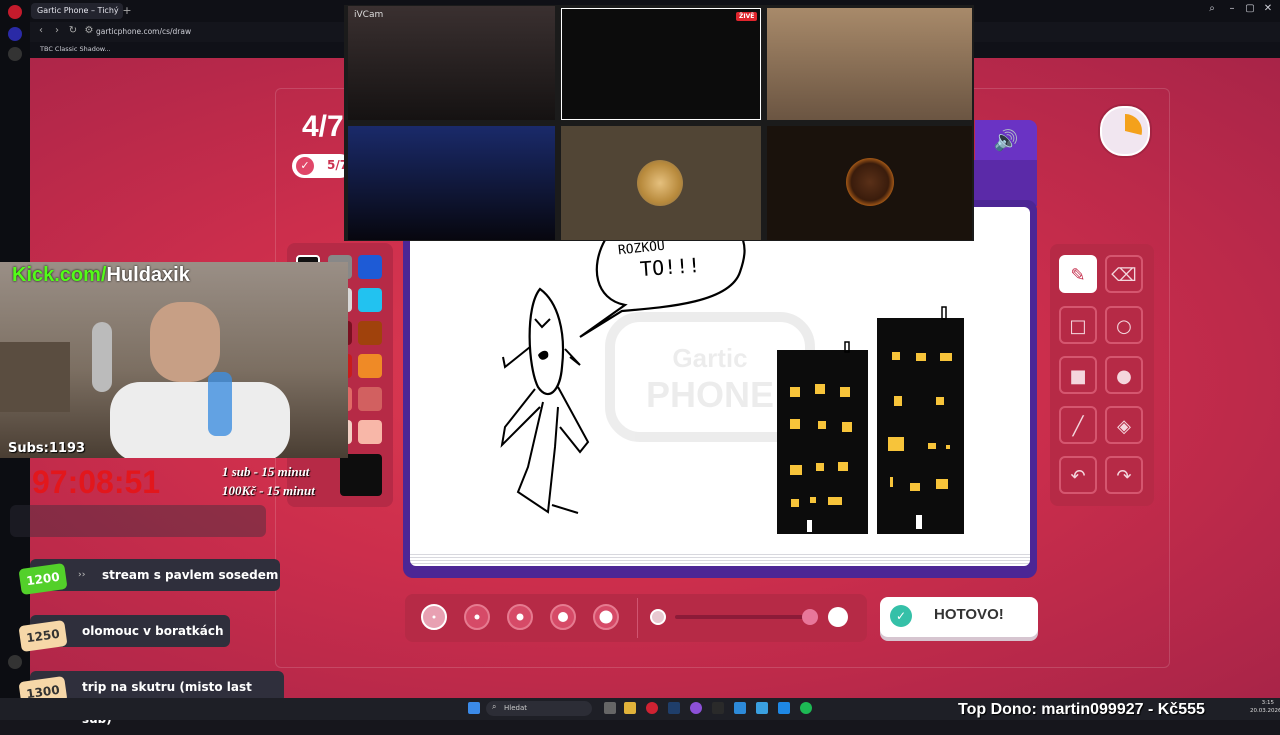 The height and width of the screenshot is (735, 1280). What do you see at coordinates (637, 618) in the screenshot?
I see `divider` at bounding box center [637, 618].